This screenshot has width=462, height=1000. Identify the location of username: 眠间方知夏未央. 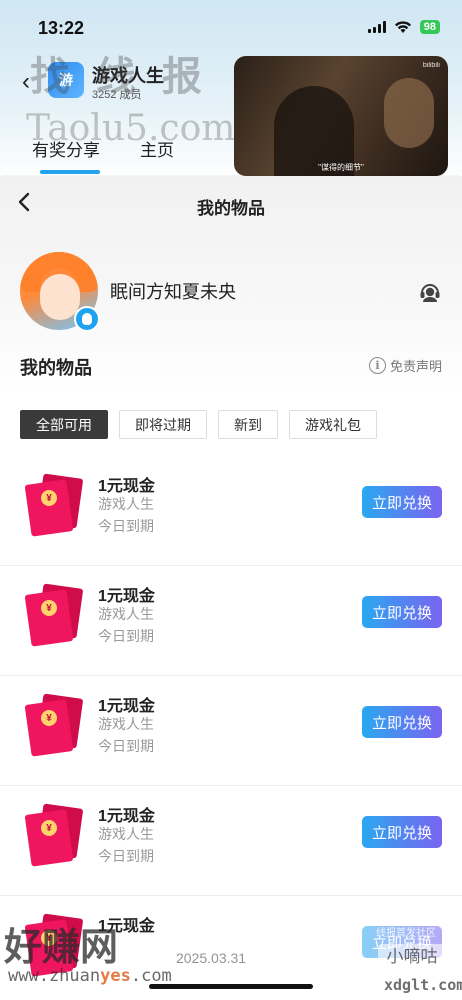
(173, 292).